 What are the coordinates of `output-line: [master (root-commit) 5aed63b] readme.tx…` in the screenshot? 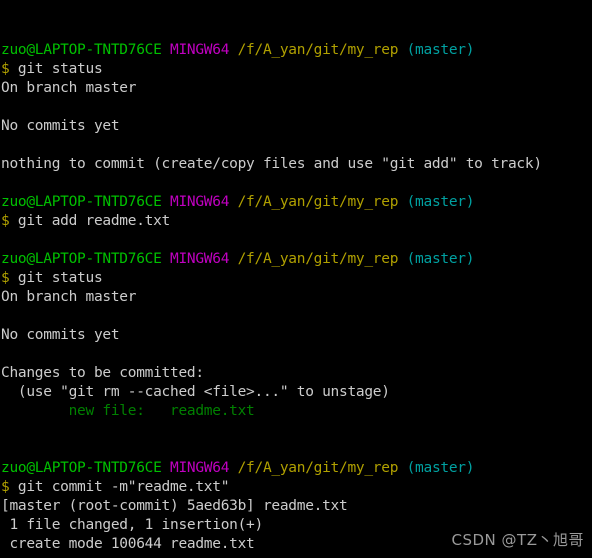 It's located at (296, 506).